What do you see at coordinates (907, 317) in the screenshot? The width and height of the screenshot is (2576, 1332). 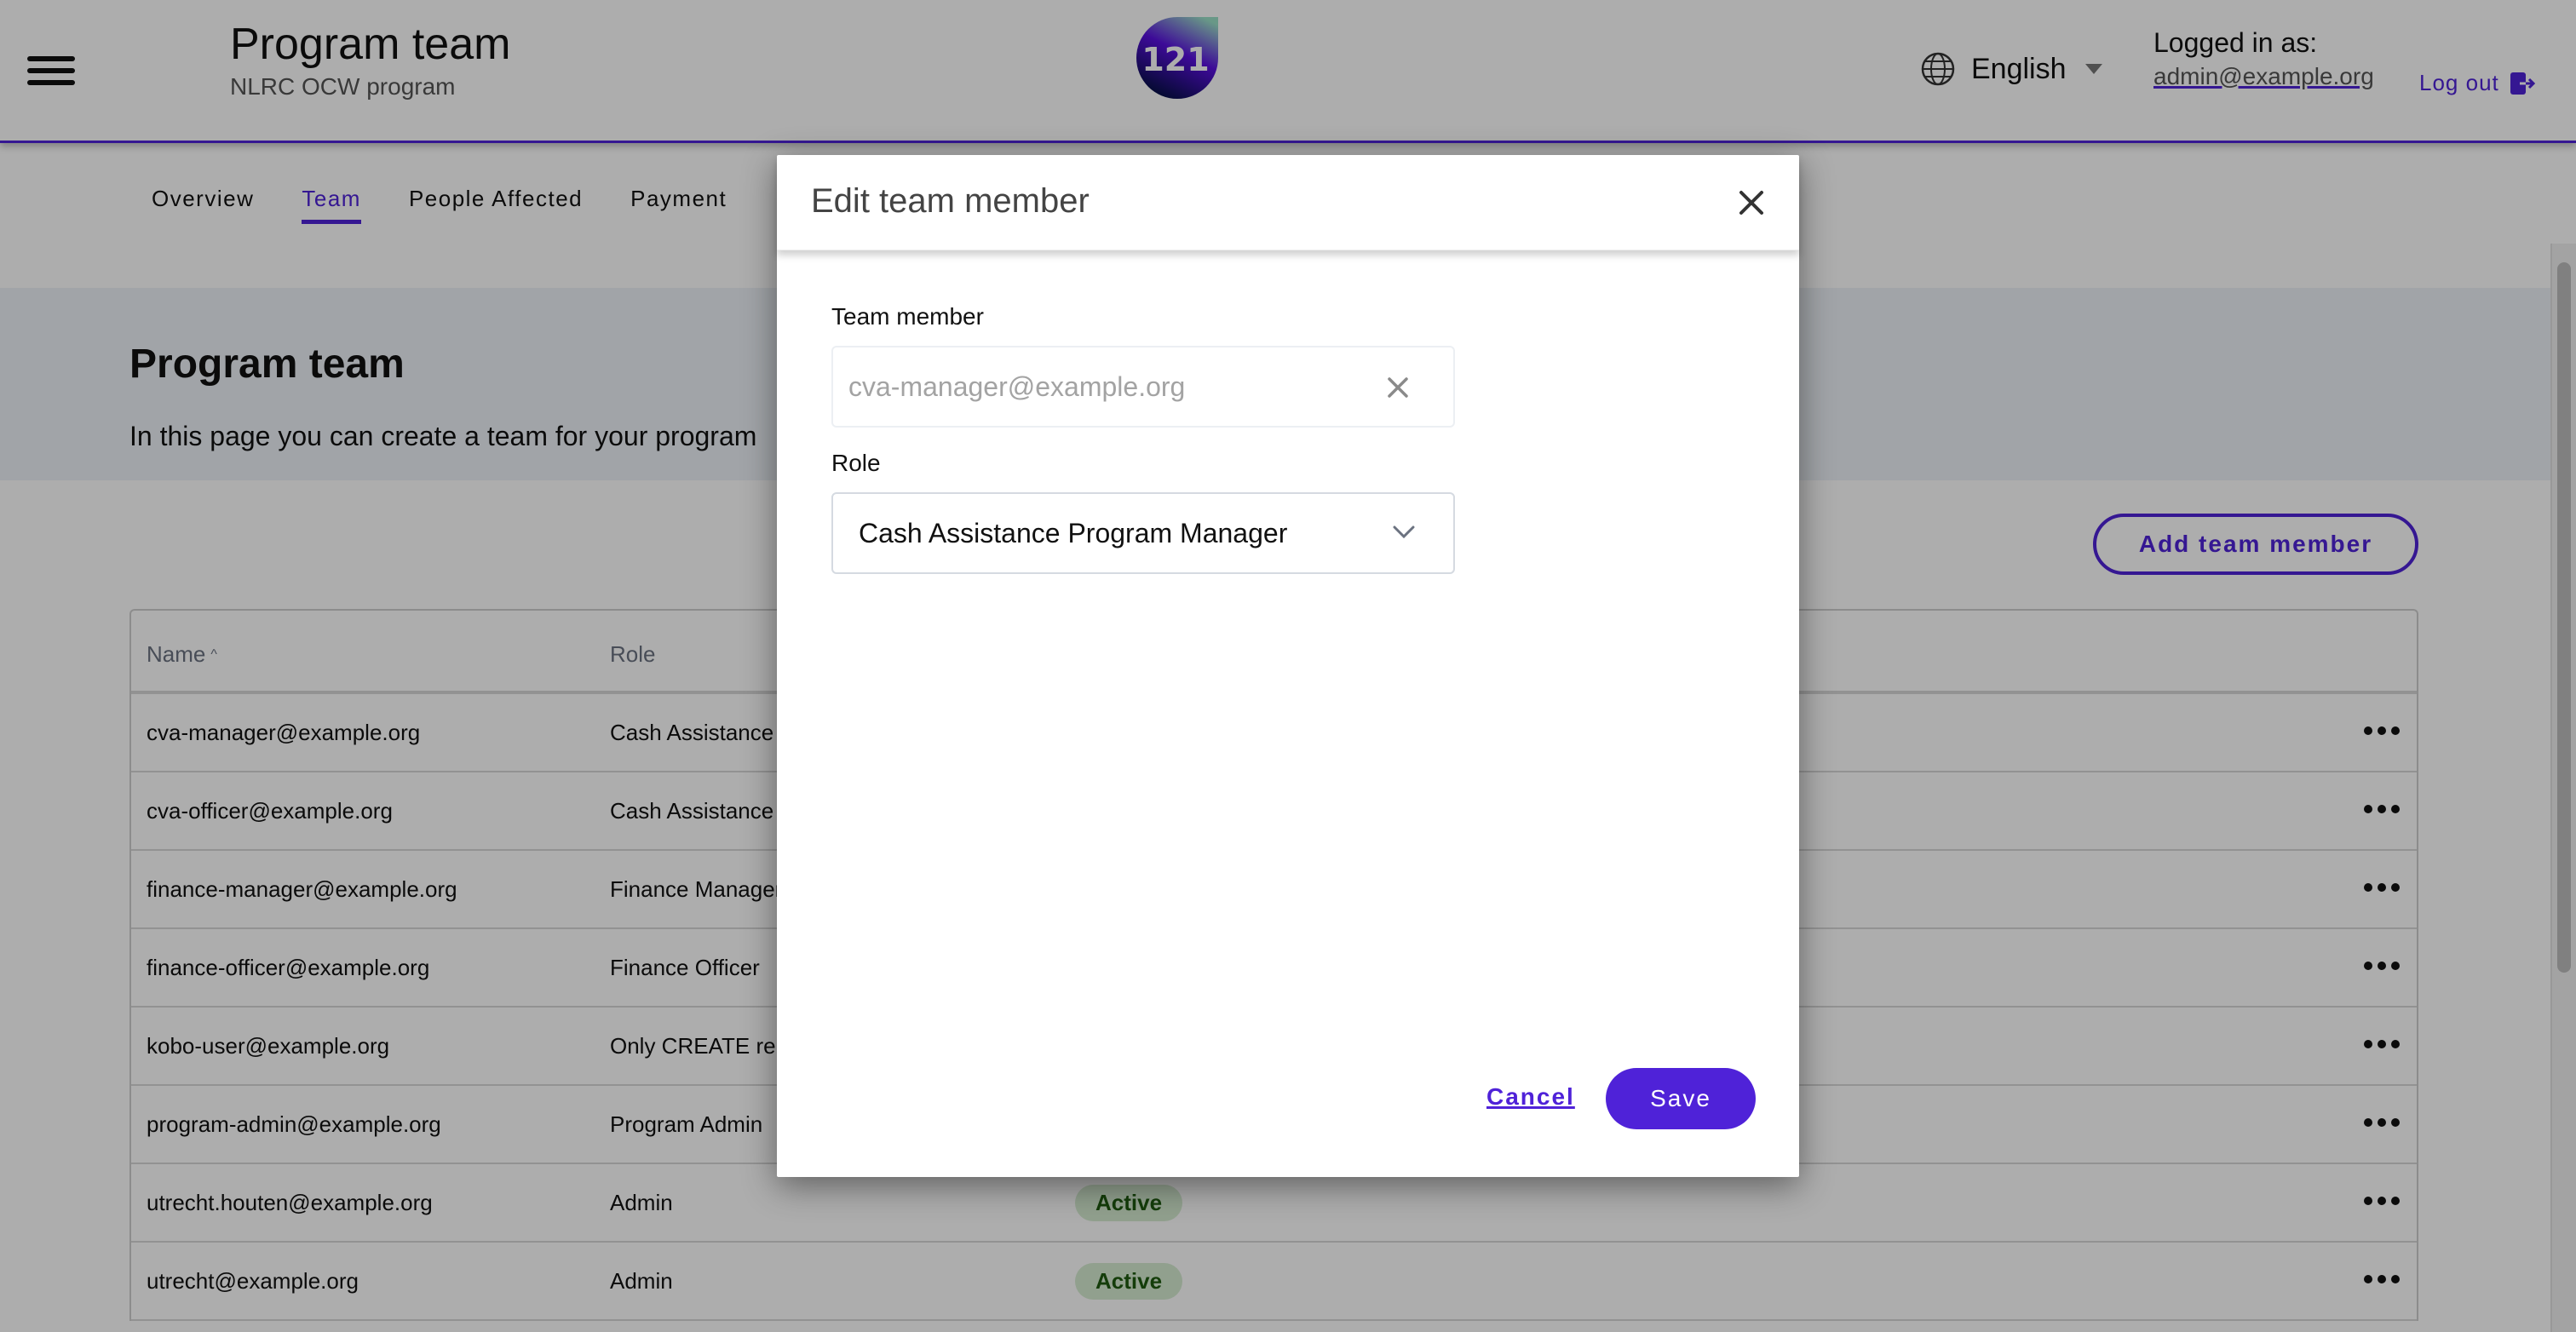 I see `team-member-label: Team member` at bounding box center [907, 317].